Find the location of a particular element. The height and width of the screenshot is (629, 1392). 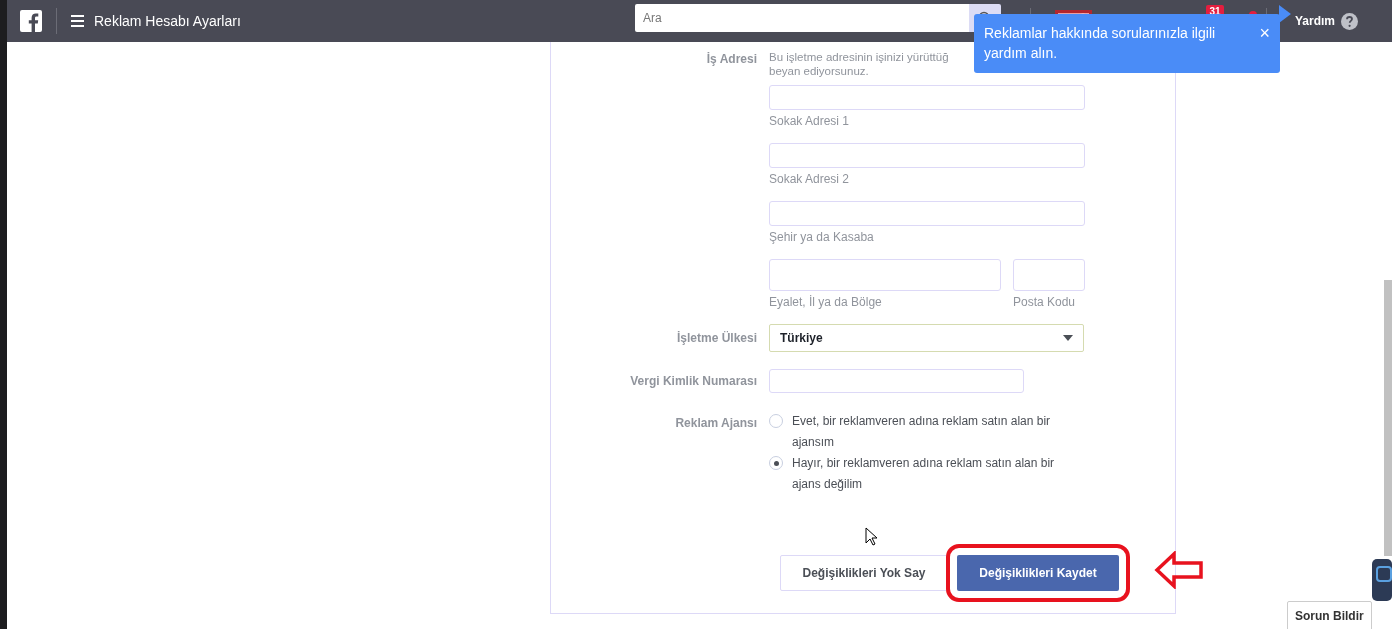

logo-icon is located at coordinates (31, 21).